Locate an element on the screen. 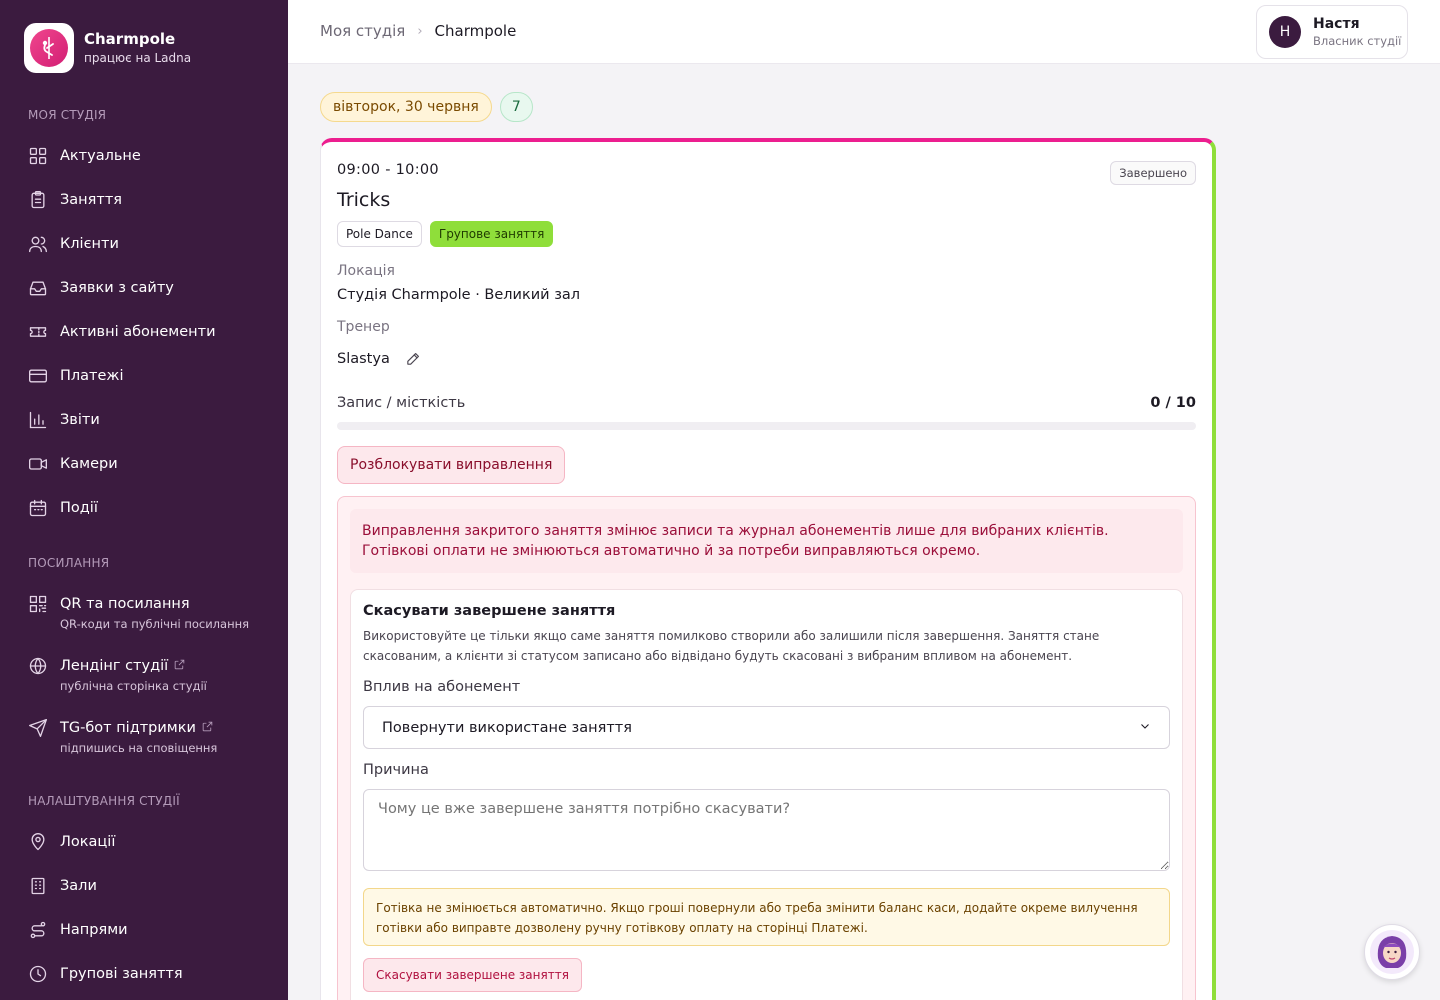  sidebar-item-label: Події is located at coordinates (79, 508).